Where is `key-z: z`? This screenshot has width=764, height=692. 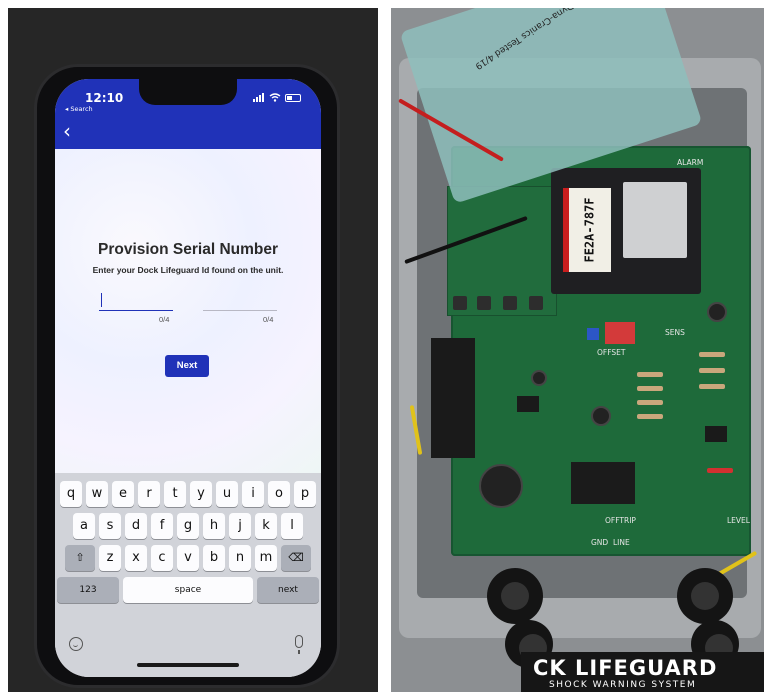 key-z: z is located at coordinates (110, 558).